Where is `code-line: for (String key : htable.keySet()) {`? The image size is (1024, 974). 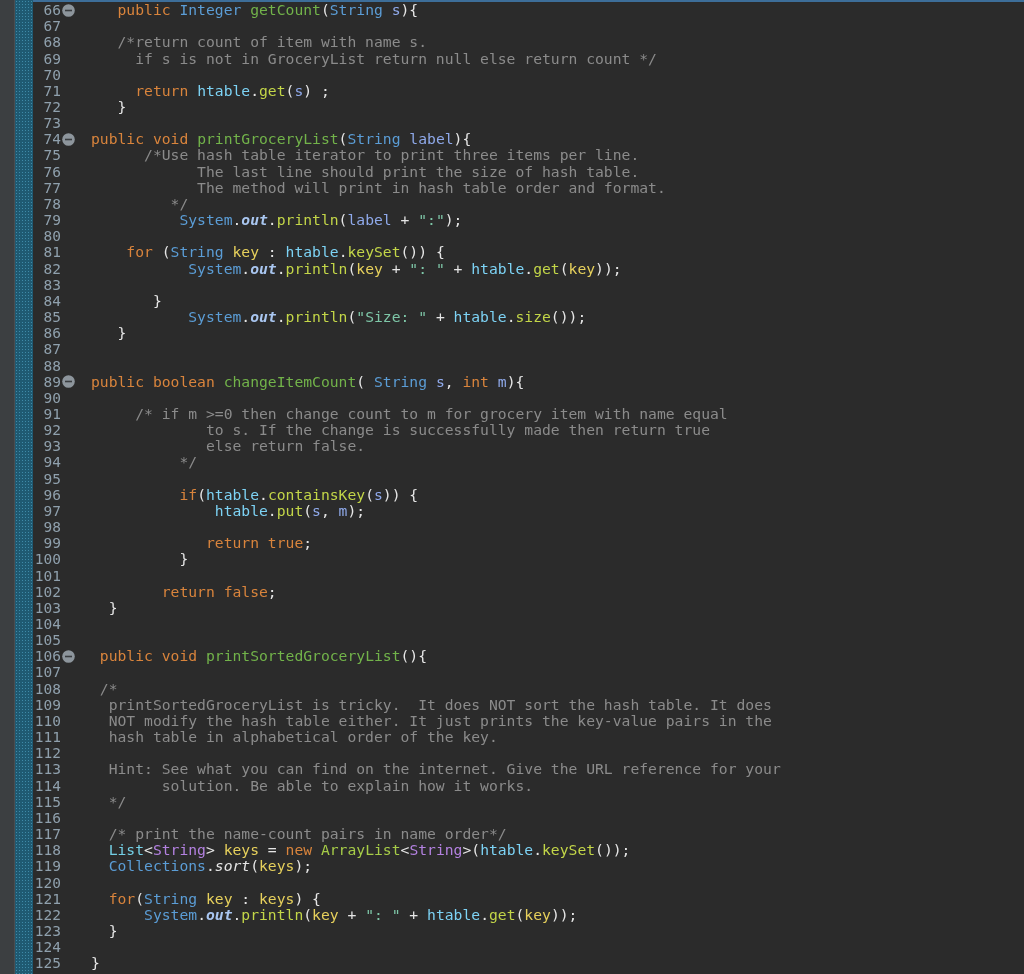 code-line: for (String key : htable.keySet()) { is located at coordinates (285, 252).